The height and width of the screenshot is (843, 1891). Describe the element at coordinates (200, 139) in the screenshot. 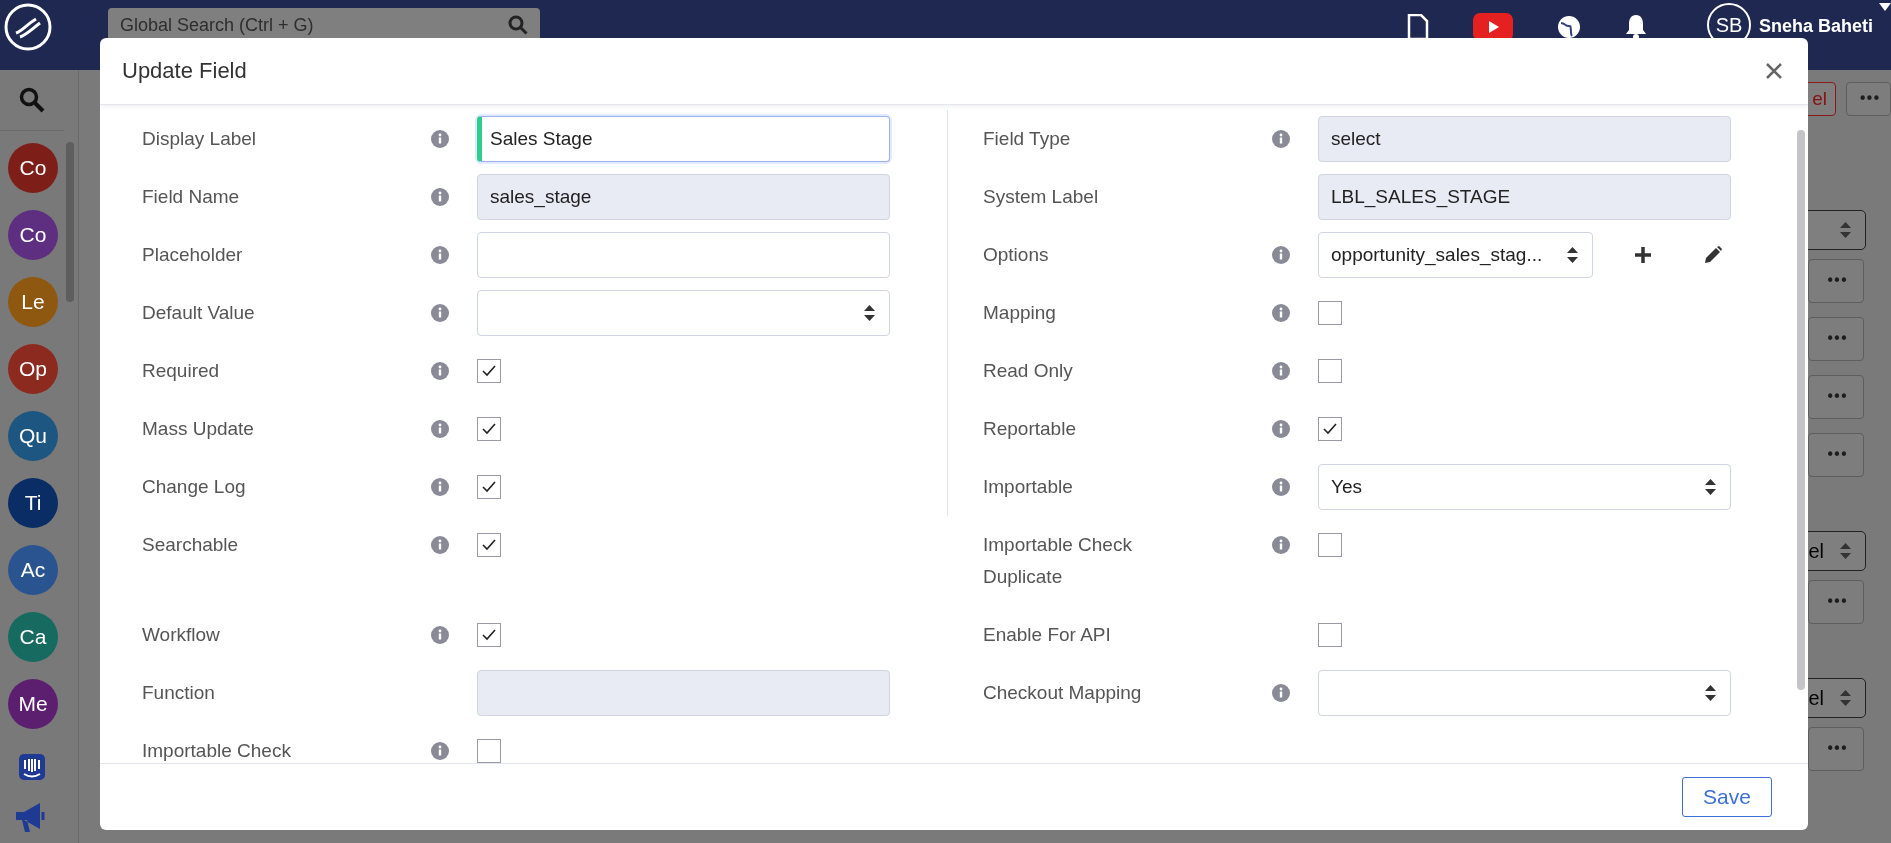

I see `field-label: Display Label` at that location.